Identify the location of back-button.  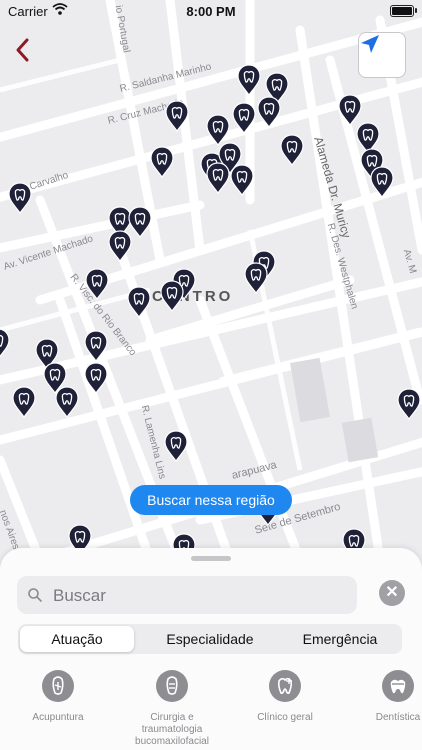
(25, 51).